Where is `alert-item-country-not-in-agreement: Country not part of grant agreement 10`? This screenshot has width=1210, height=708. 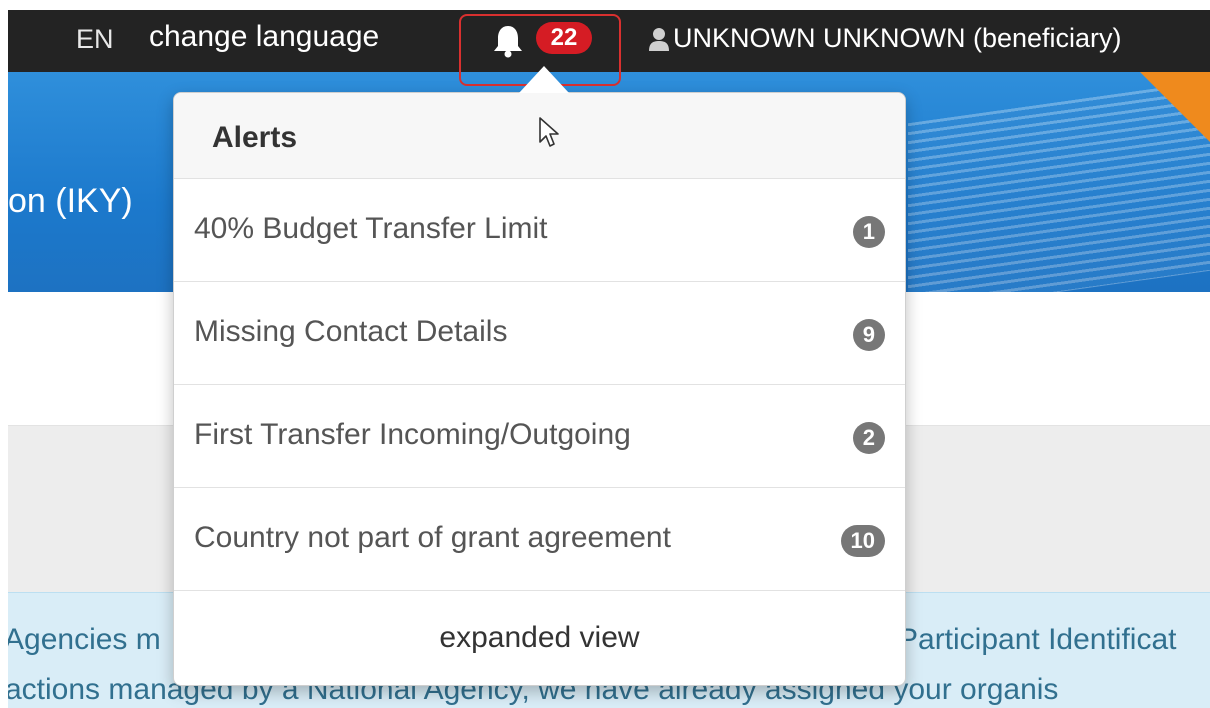 alert-item-country-not-in-agreement: Country not part of grant agreement 10 is located at coordinates (539, 539).